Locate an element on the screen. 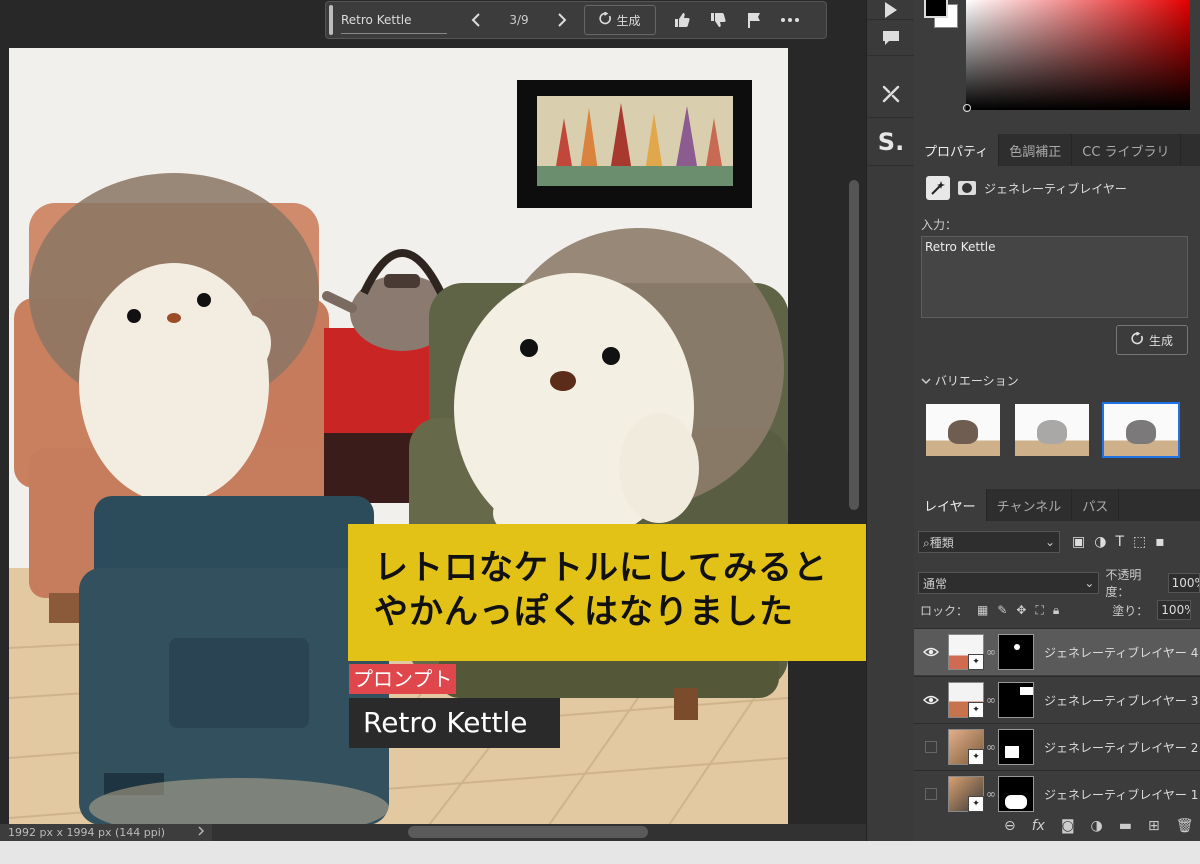 This screenshot has height=864, width=1200. layer-filter-row: ⌕種類 ⌄ ▣ ◑ T ⬚ ▪ is located at coordinates (1041, 542).